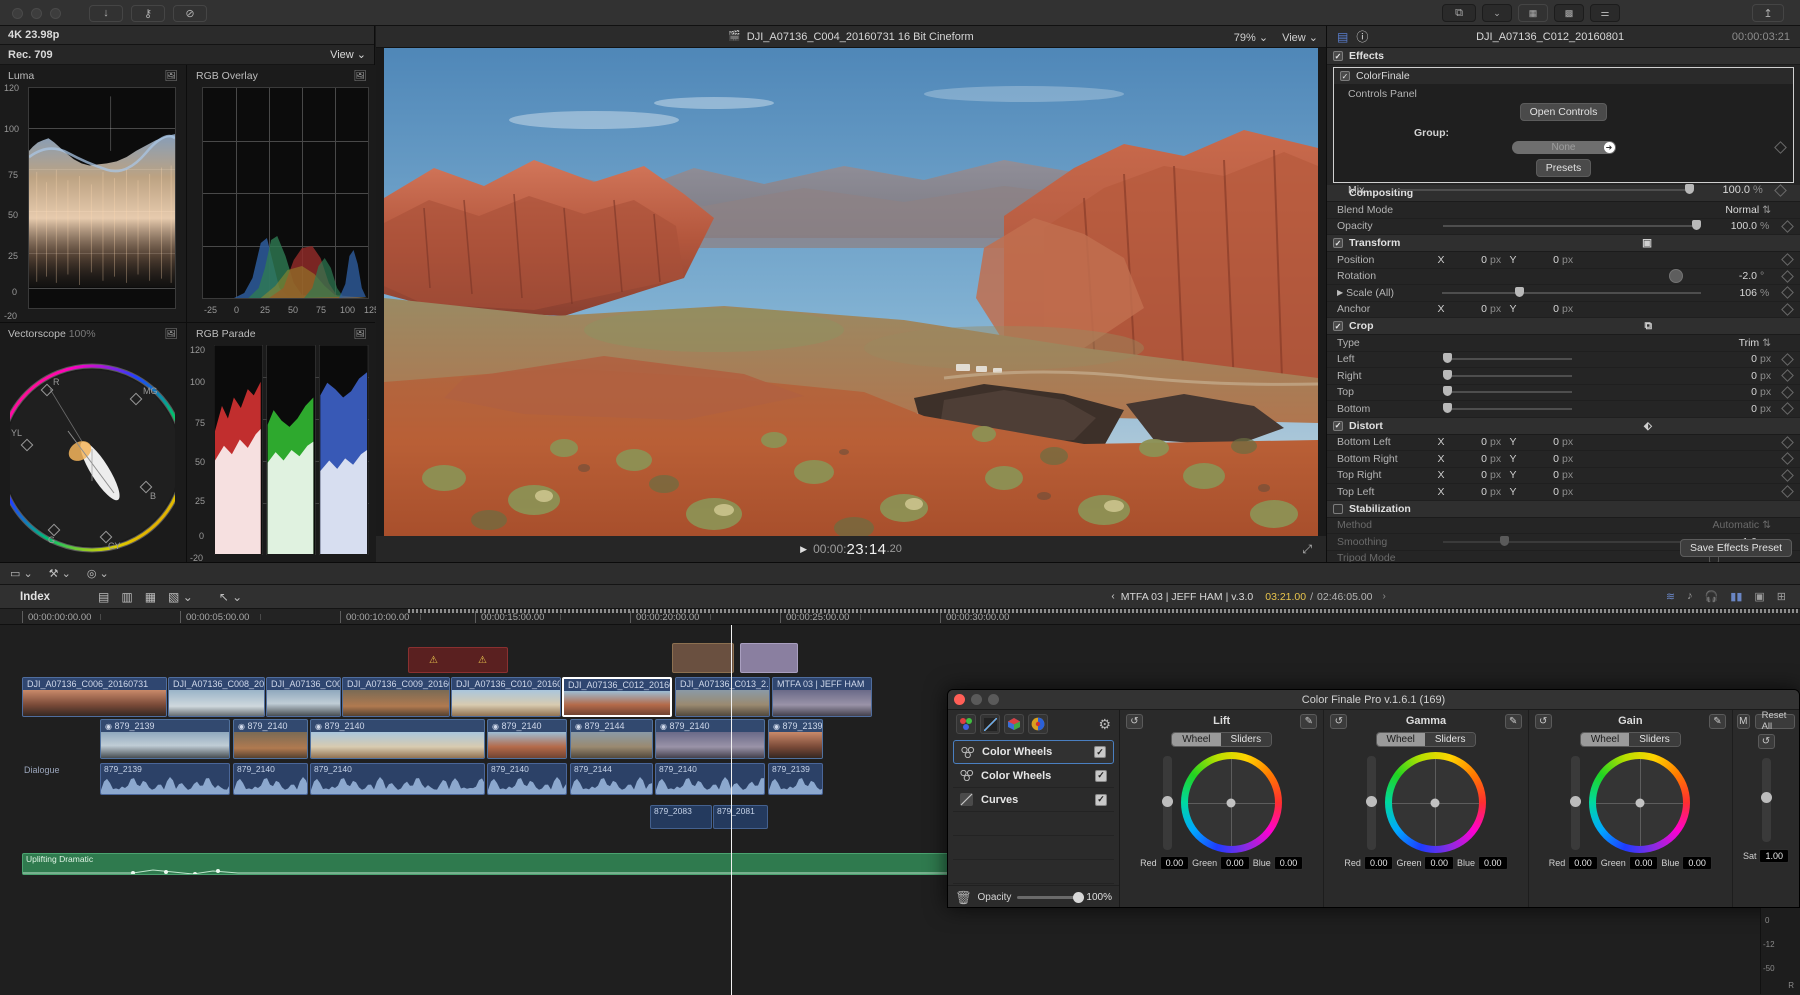  What do you see at coordinates (1759, 596) in the screenshot?
I see `timeline-clip-appearance-icon: ▣` at bounding box center [1759, 596].